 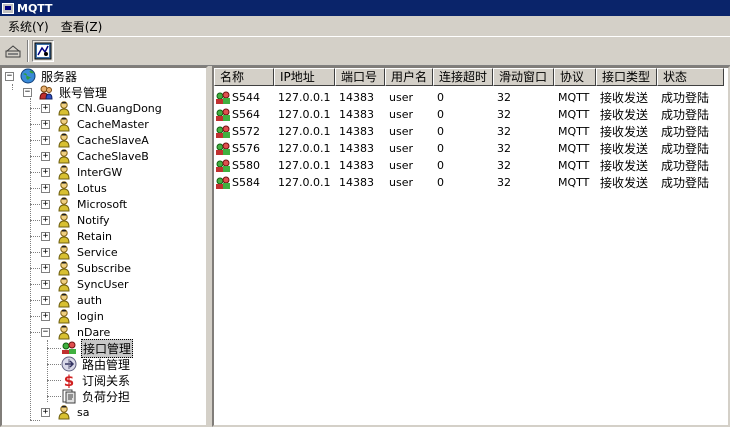 I want to click on tree-node-service: + Service, so click(x=80, y=252).